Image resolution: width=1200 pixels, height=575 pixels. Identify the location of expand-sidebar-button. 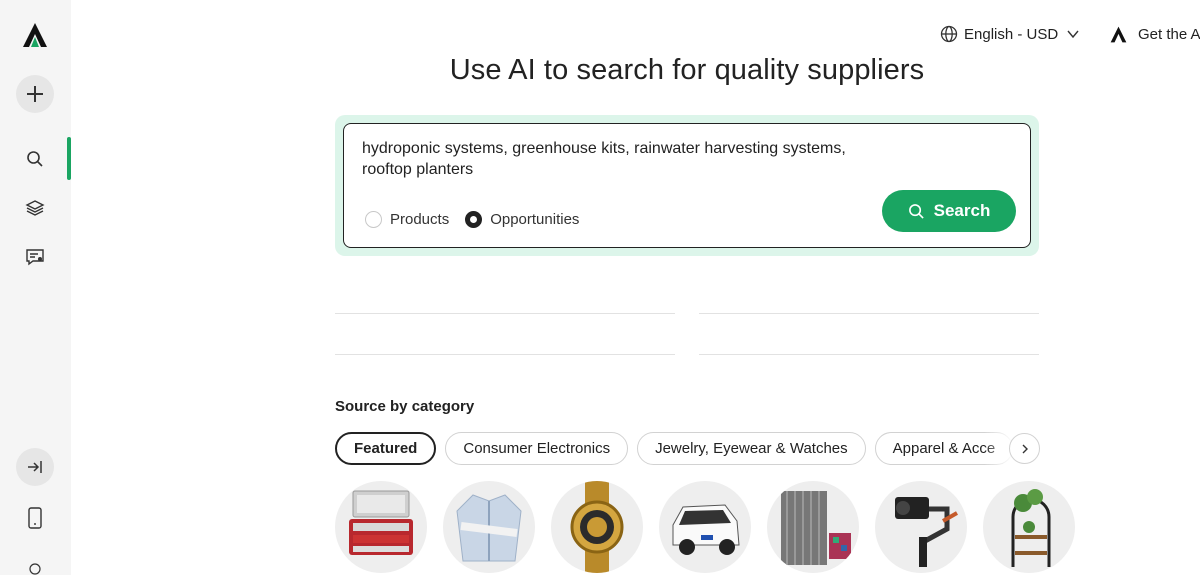
(35, 467).